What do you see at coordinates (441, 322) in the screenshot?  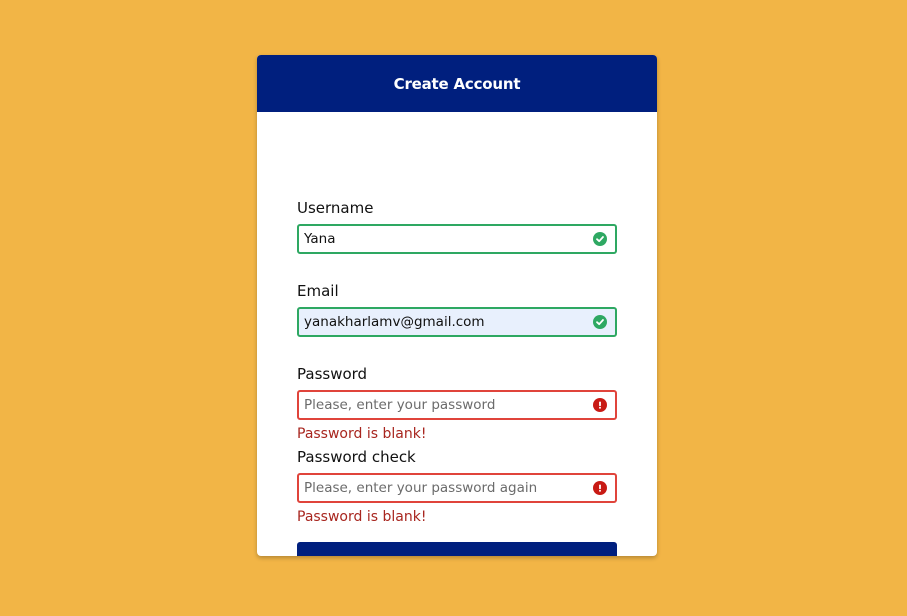 I see `email-input` at bounding box center [441, 322].